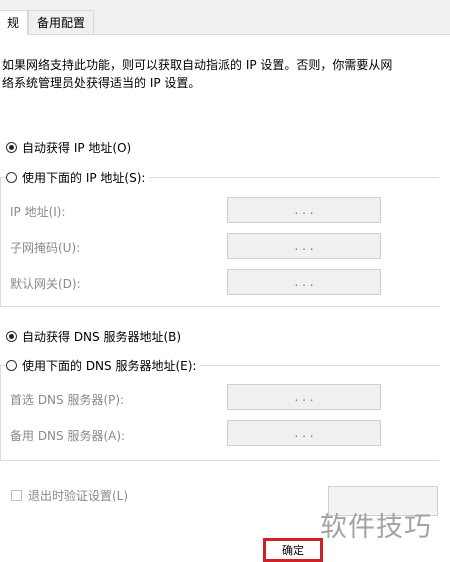  What do you see at coordinates (77, 147) in the screenshot?
I see `auto-ip-label: 自动获得 IP 地址(O)` at bounding box center [77, 147].